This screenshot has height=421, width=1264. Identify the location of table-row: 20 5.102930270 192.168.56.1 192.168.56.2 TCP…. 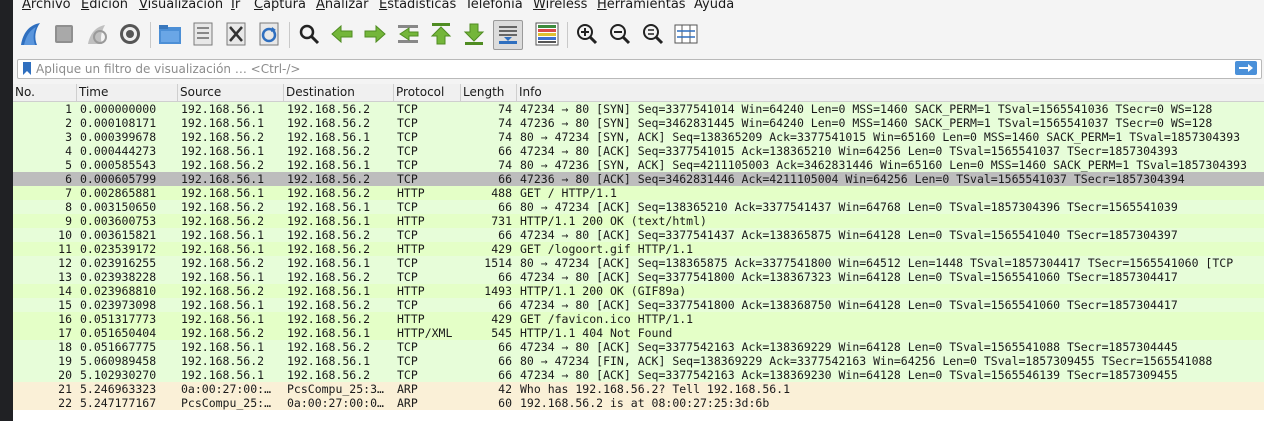
(638, 375).